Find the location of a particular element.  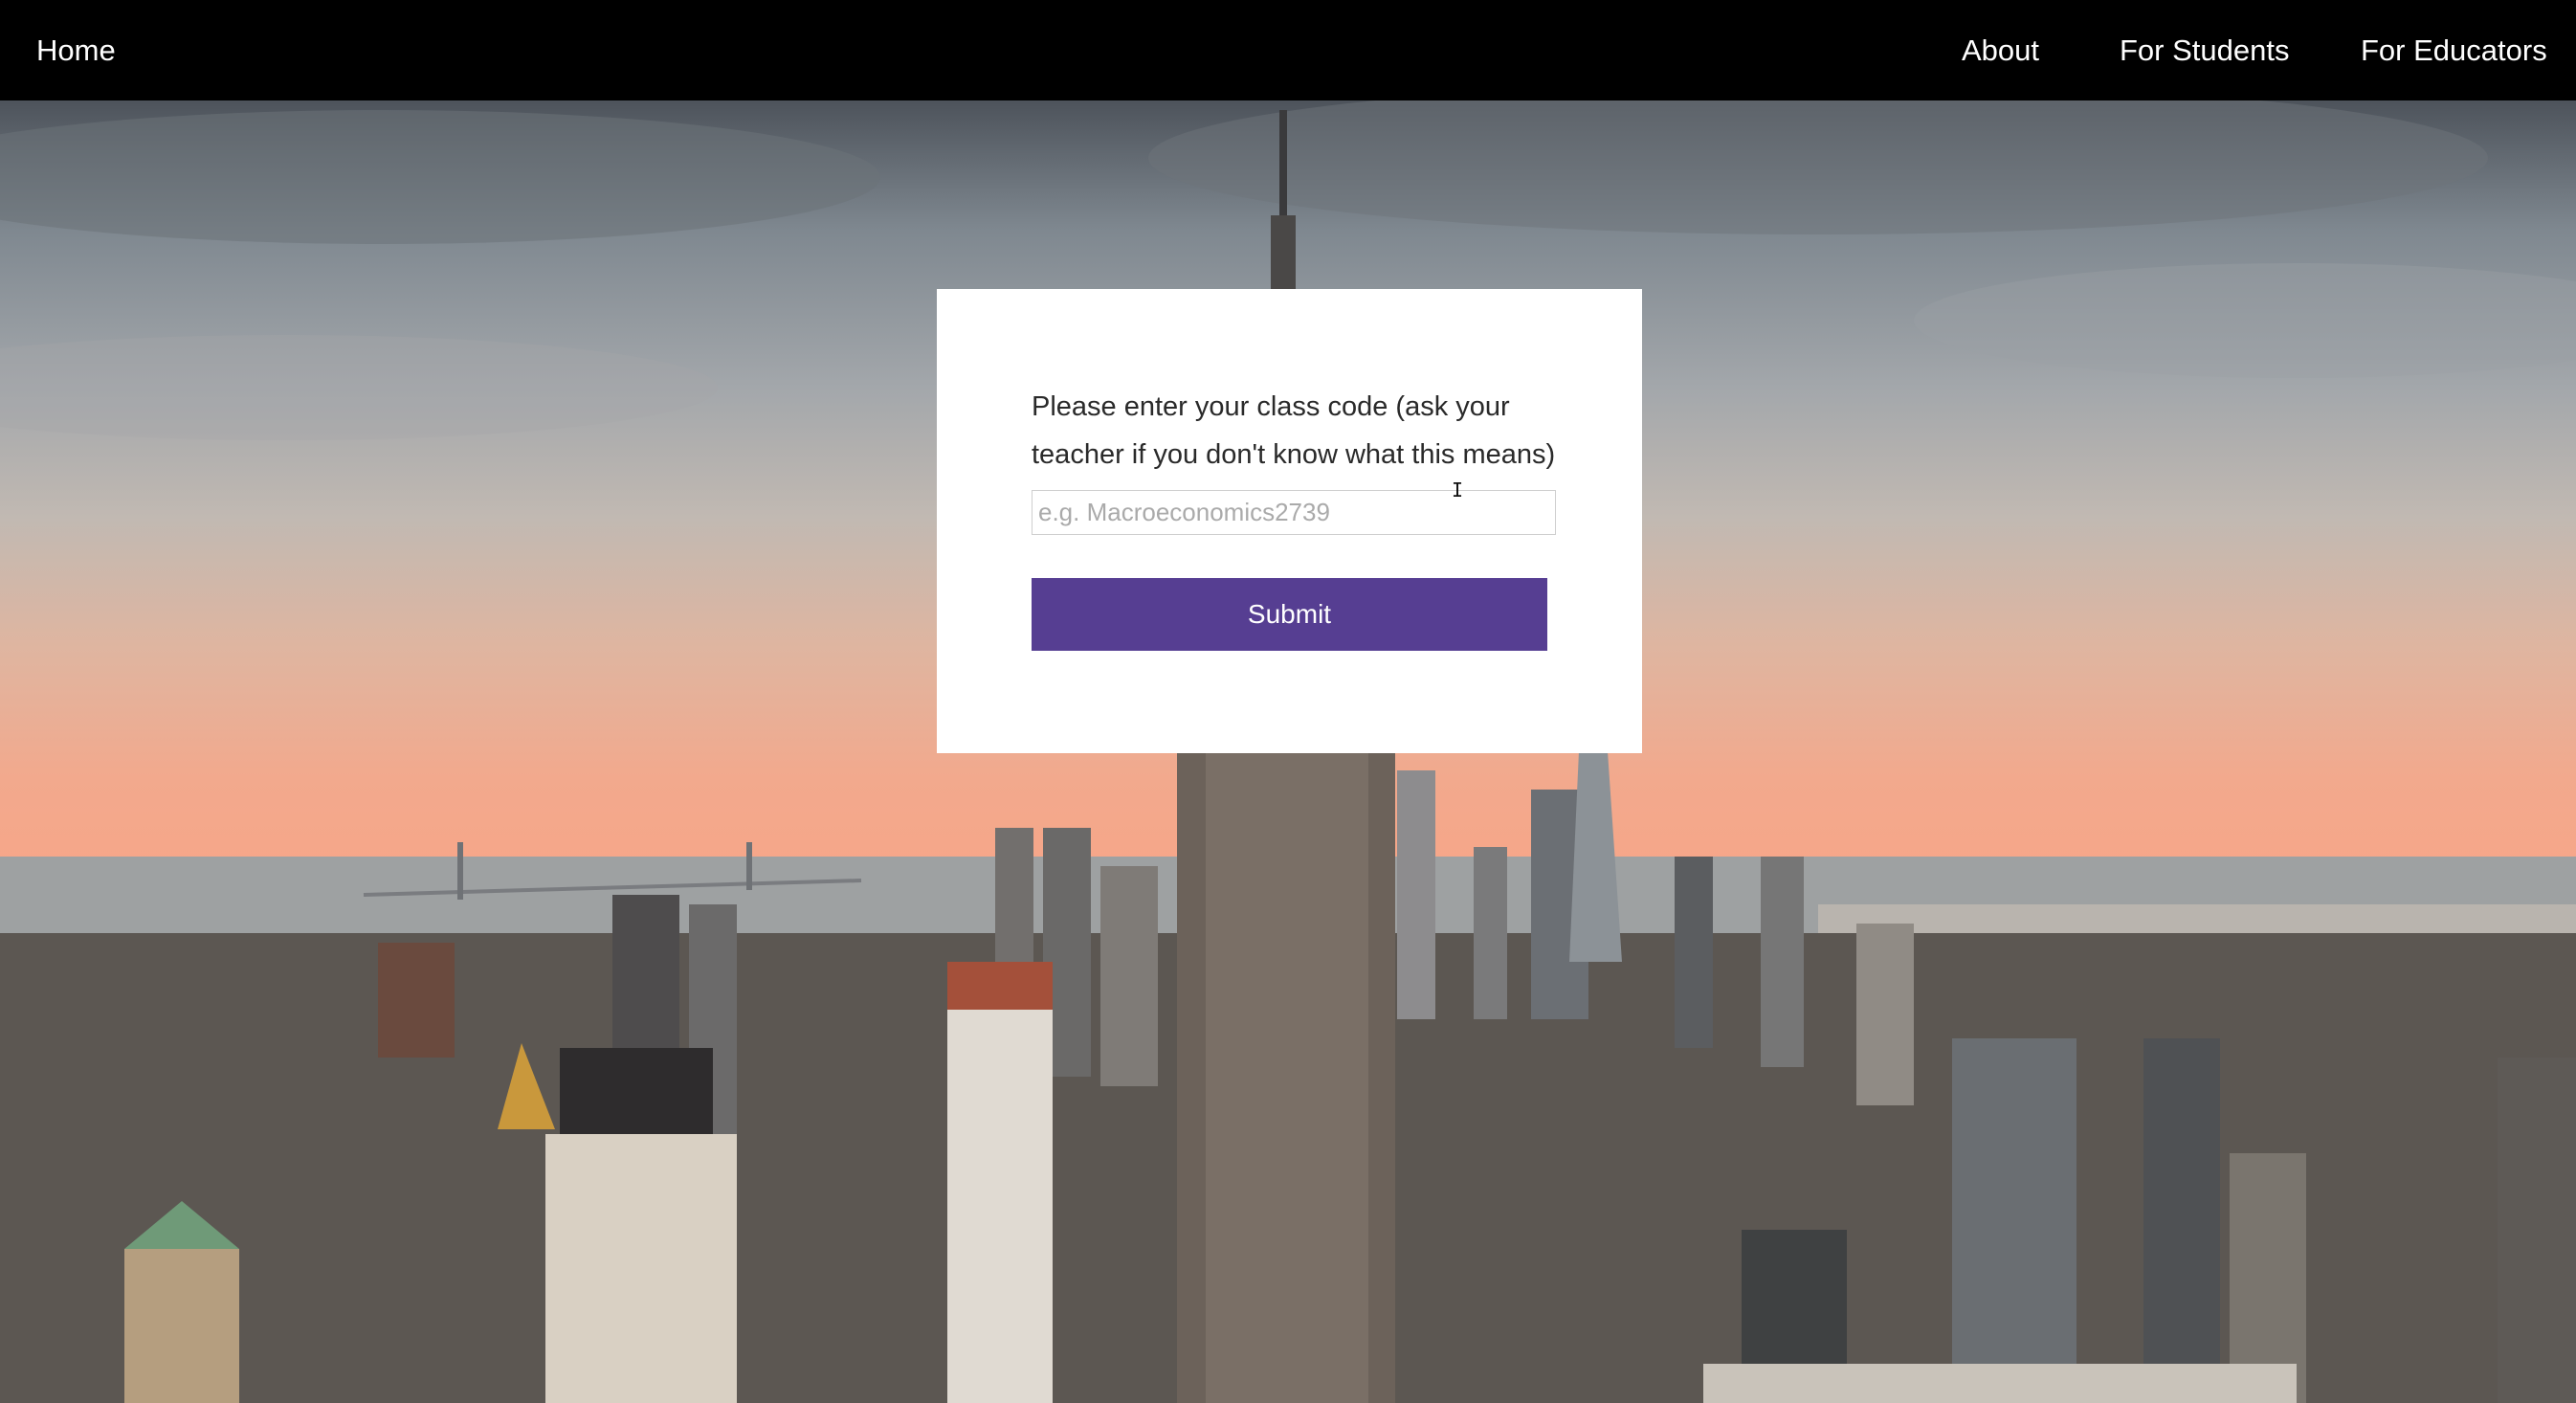

submit-button: Submit is located at coordinates (1289, 614).